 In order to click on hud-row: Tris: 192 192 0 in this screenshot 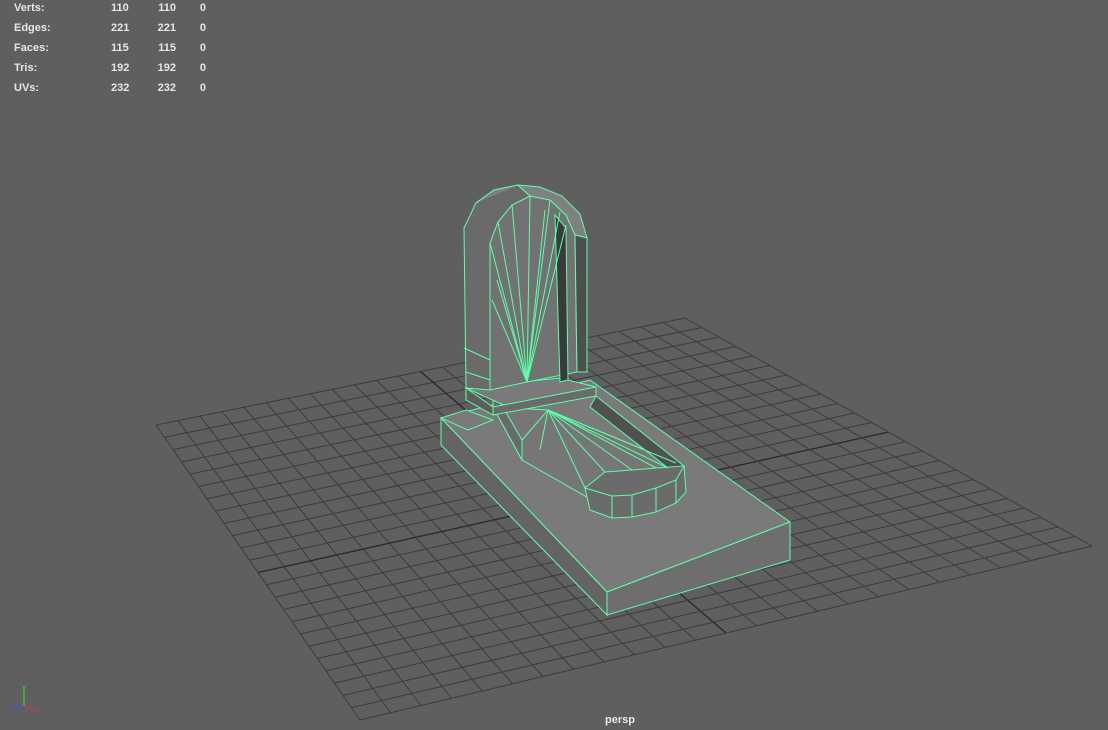, I will do `click(110, 71)`.